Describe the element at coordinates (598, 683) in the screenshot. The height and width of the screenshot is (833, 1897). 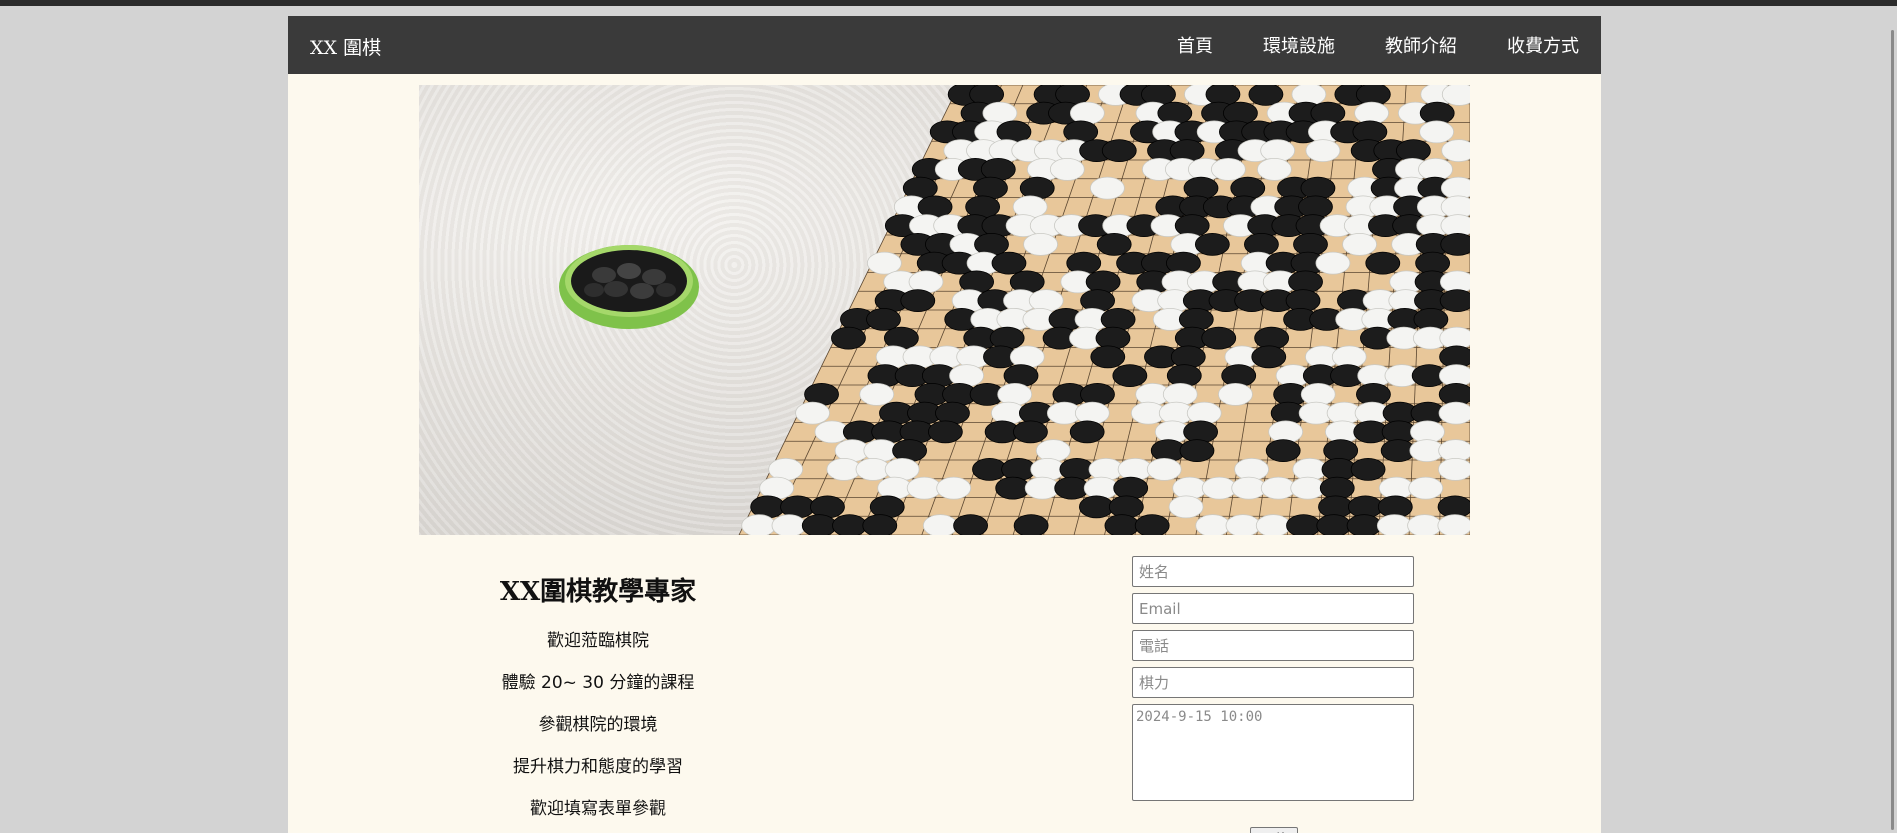
I see `intro-line-trial: 體驗 20~ 30 分鐘的課程` at that location.